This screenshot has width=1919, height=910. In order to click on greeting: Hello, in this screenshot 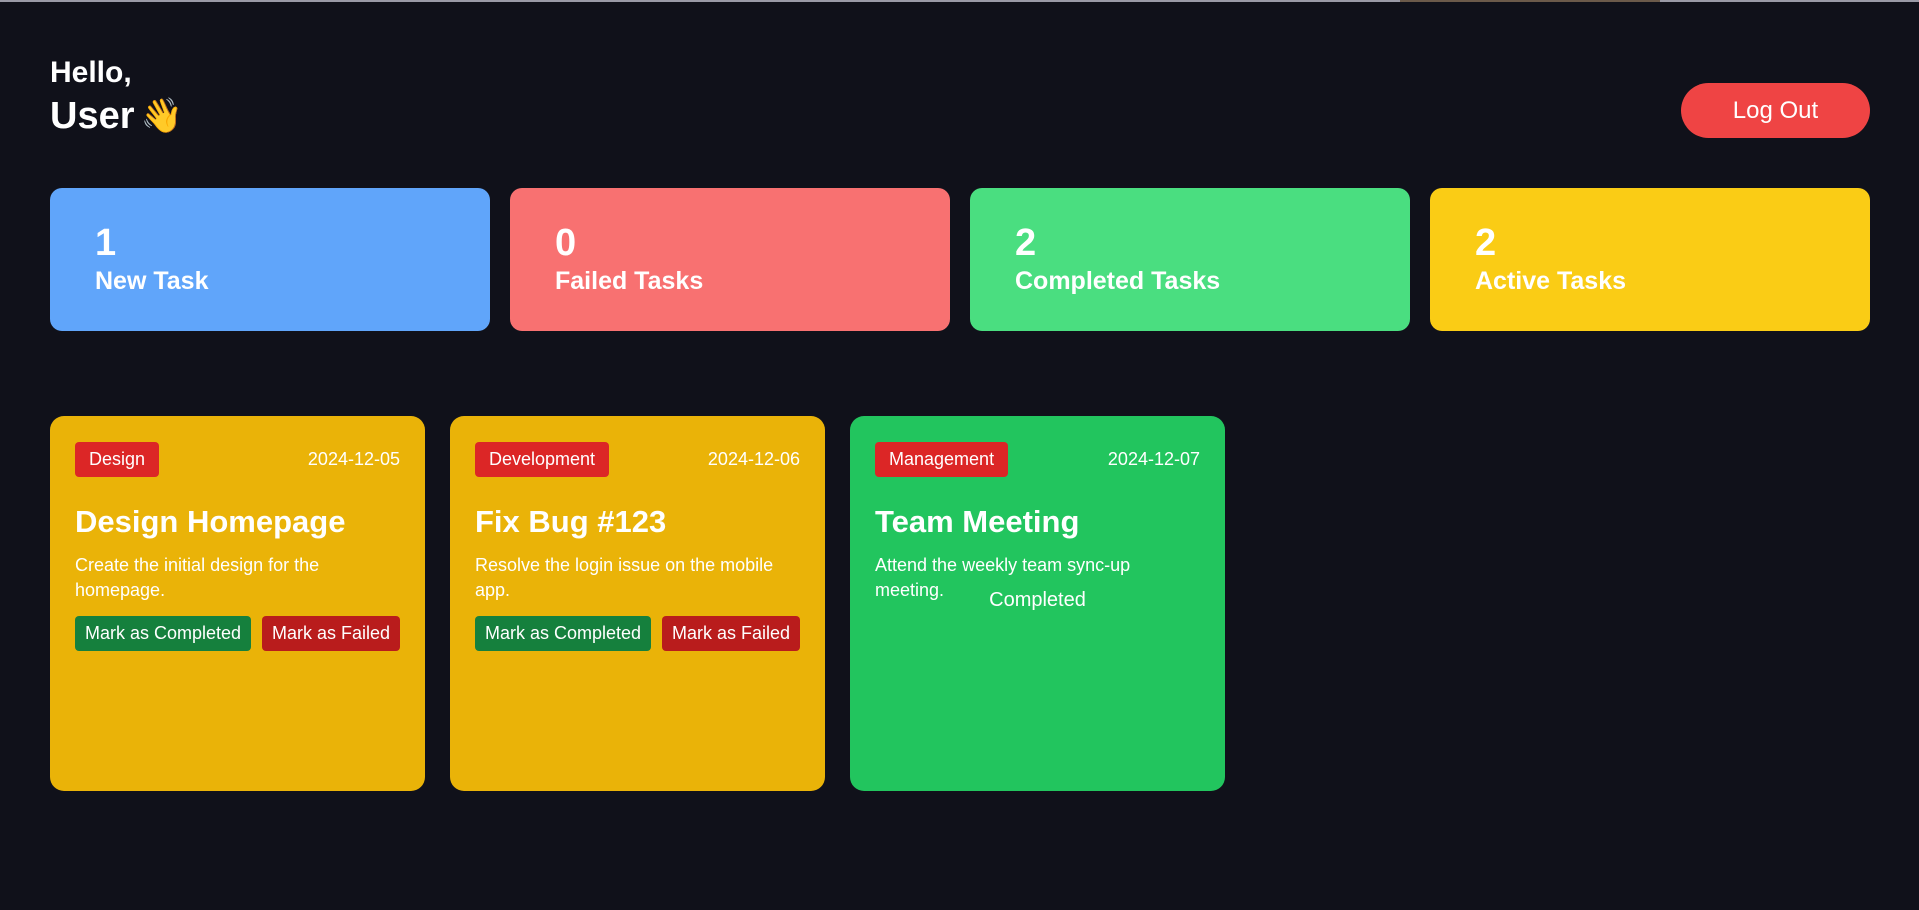, I will do `click(91, 72)`.